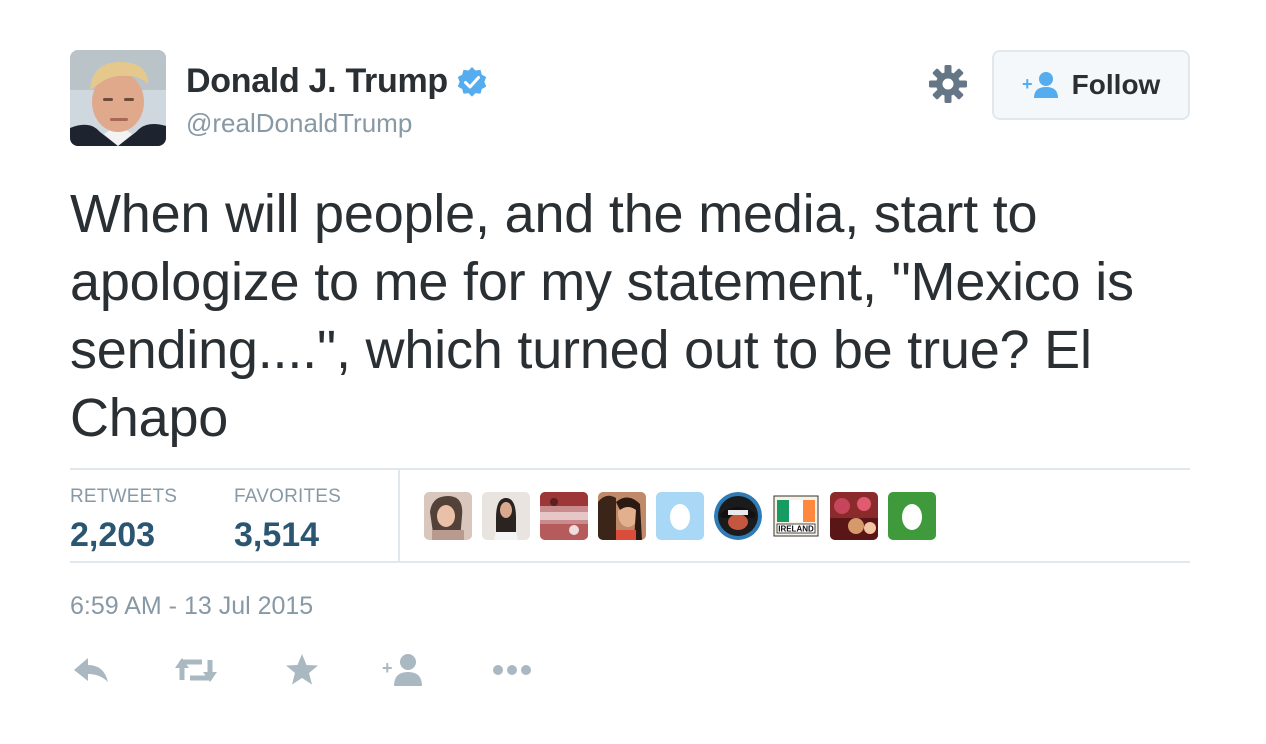  What do you see at coordinates (796, 516) in the screenshot?
I see `flag-ireland-avatar: IRELAND` at bounding box center [796, 516].